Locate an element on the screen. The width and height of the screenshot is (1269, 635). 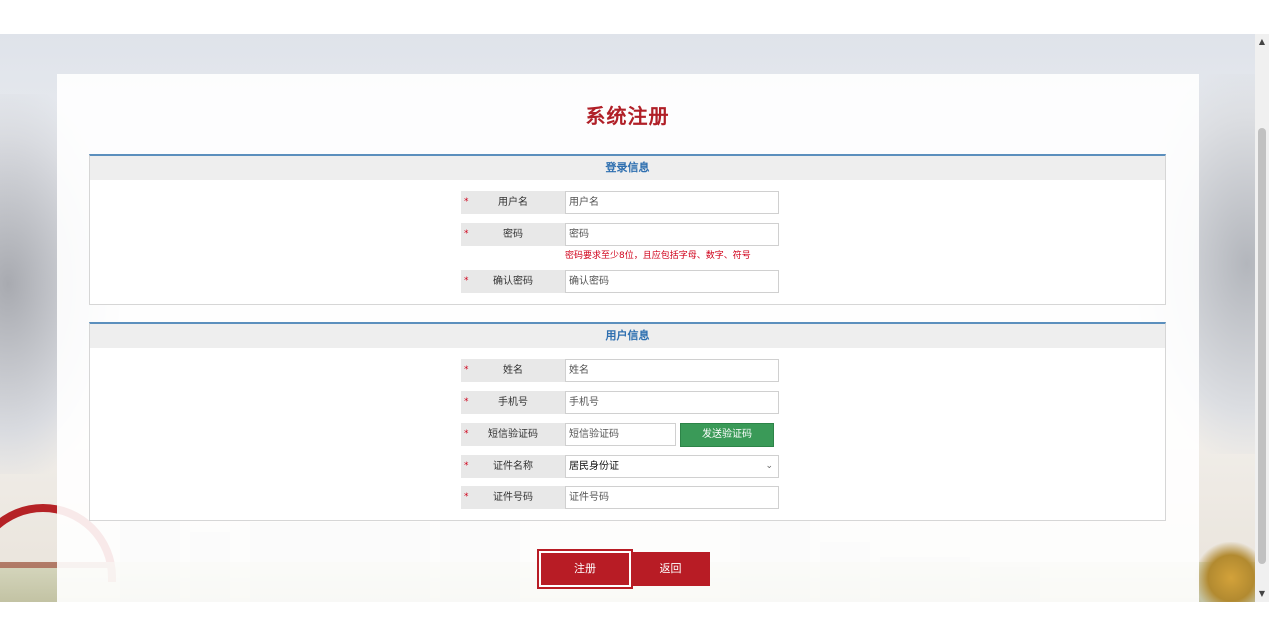
section-heading-login: 登录信息 is located at coordinates (627, 168).